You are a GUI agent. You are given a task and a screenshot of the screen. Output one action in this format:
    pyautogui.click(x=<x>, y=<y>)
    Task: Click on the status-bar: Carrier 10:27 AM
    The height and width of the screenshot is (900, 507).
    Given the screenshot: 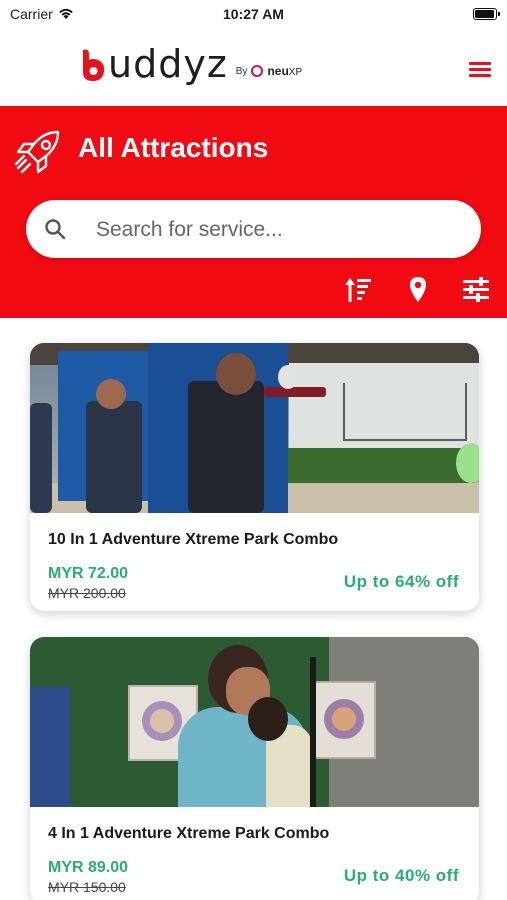 What is the action you would take?
    pyautogui.click(x=253, y=15)
    